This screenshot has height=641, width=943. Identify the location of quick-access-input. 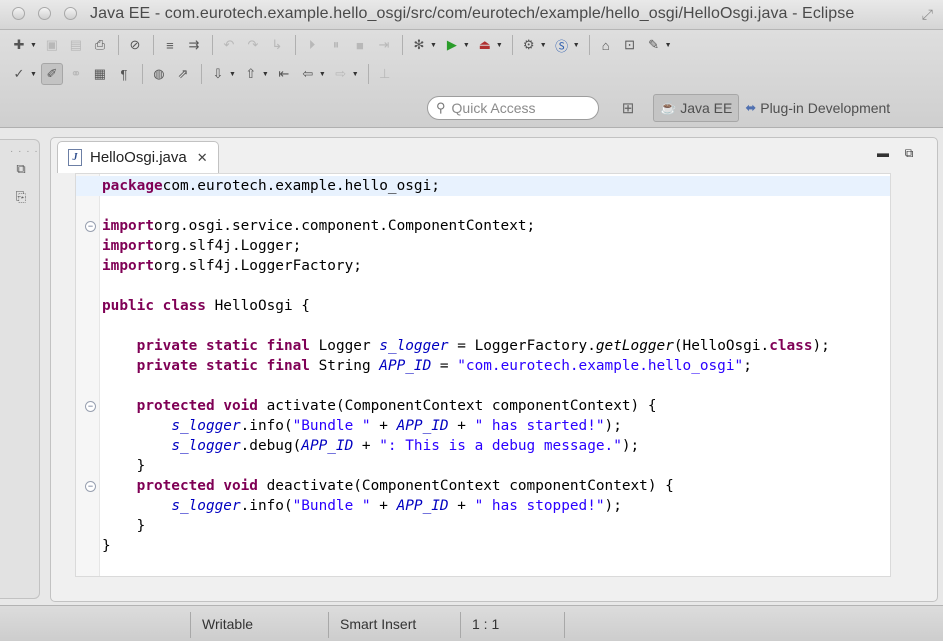
(521, 108).